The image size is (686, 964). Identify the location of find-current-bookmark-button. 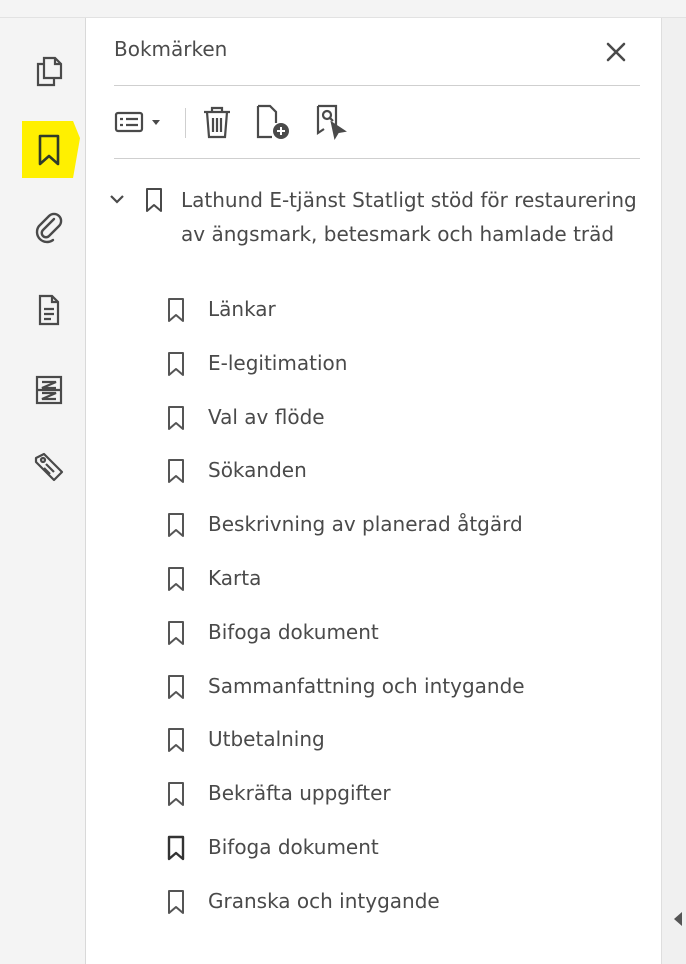
(334, 122).